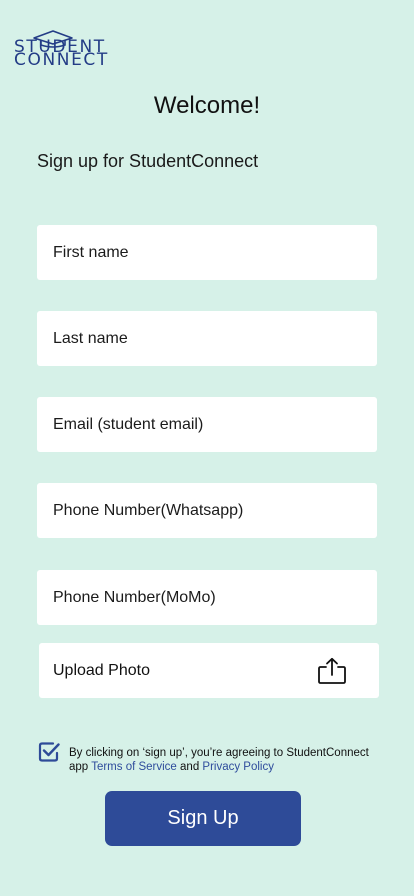  Describe the element at coordinates (238, 767) in the screenshot. I see `privacy-policy-link: Privacy Policy` at that location.